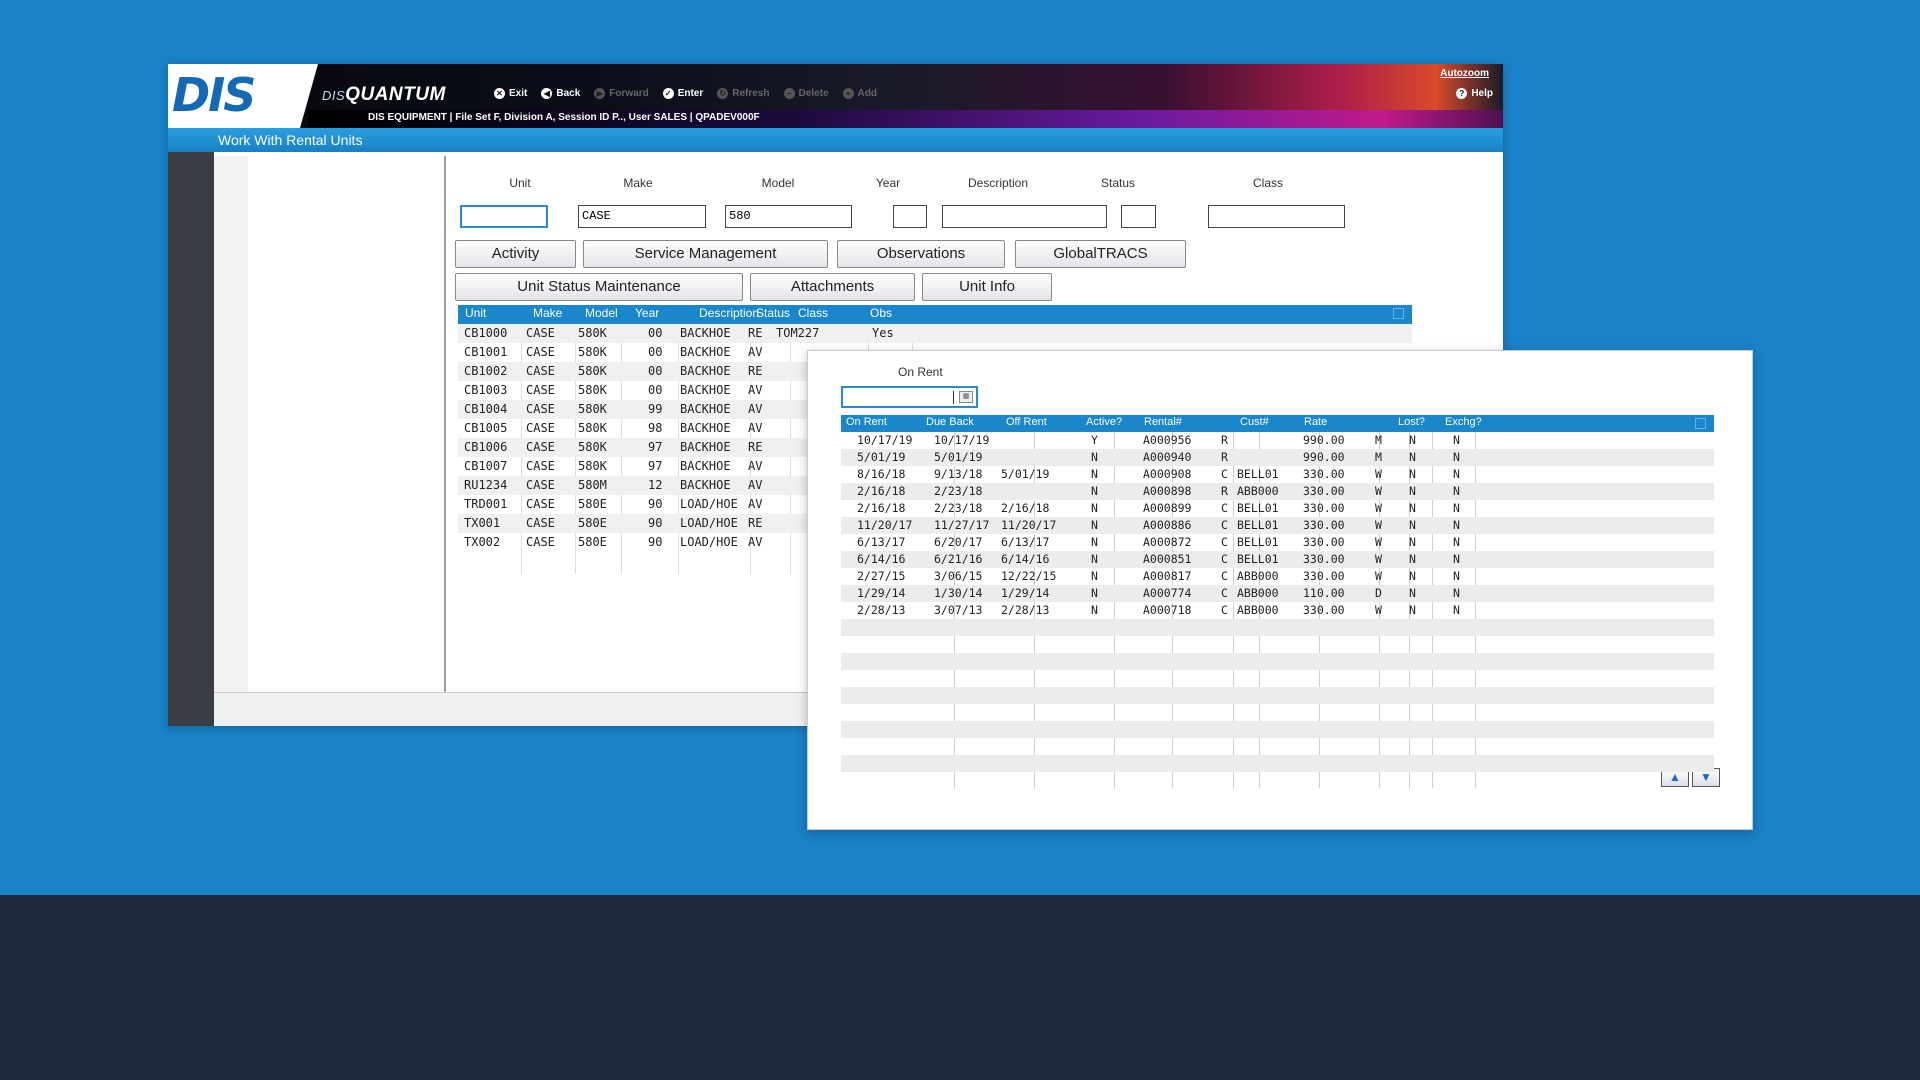 The image size is (1920, 1080). Describe the element at coordinates (773, 313) in the screenshot. I see `units-column-header: Status` at that location.